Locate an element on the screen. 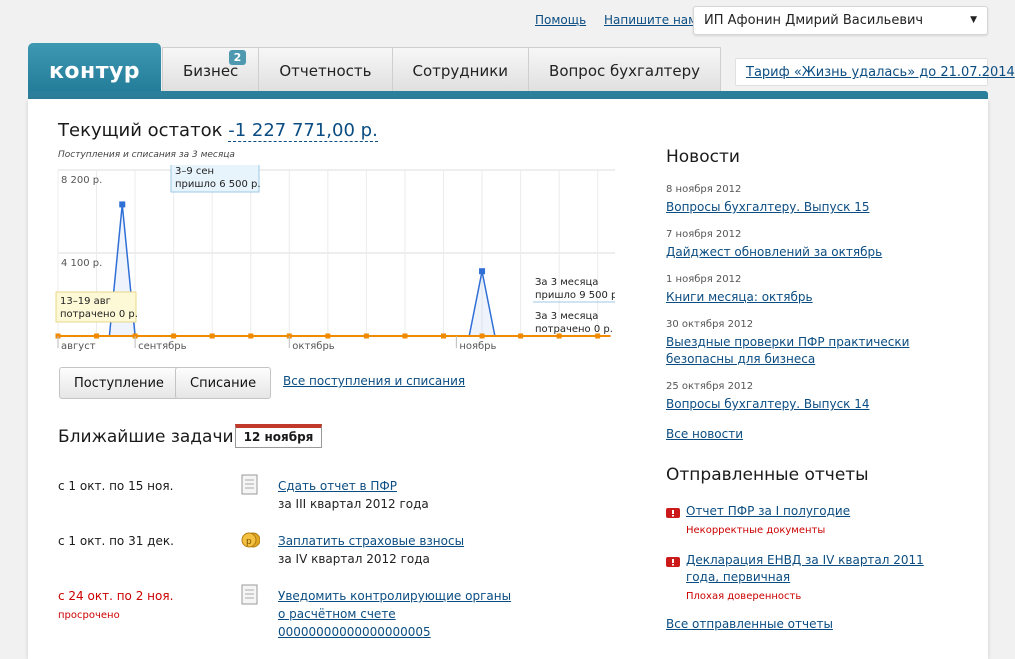 The image size is (1015, 659). tab-employees: Сотрудники is located at coordinates (460, 70).